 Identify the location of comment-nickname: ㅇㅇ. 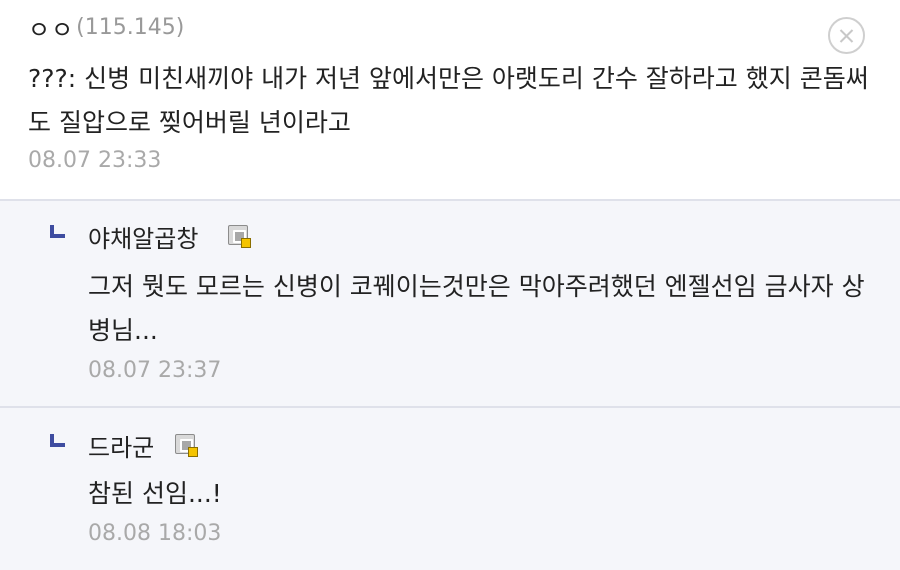
(51, 27).